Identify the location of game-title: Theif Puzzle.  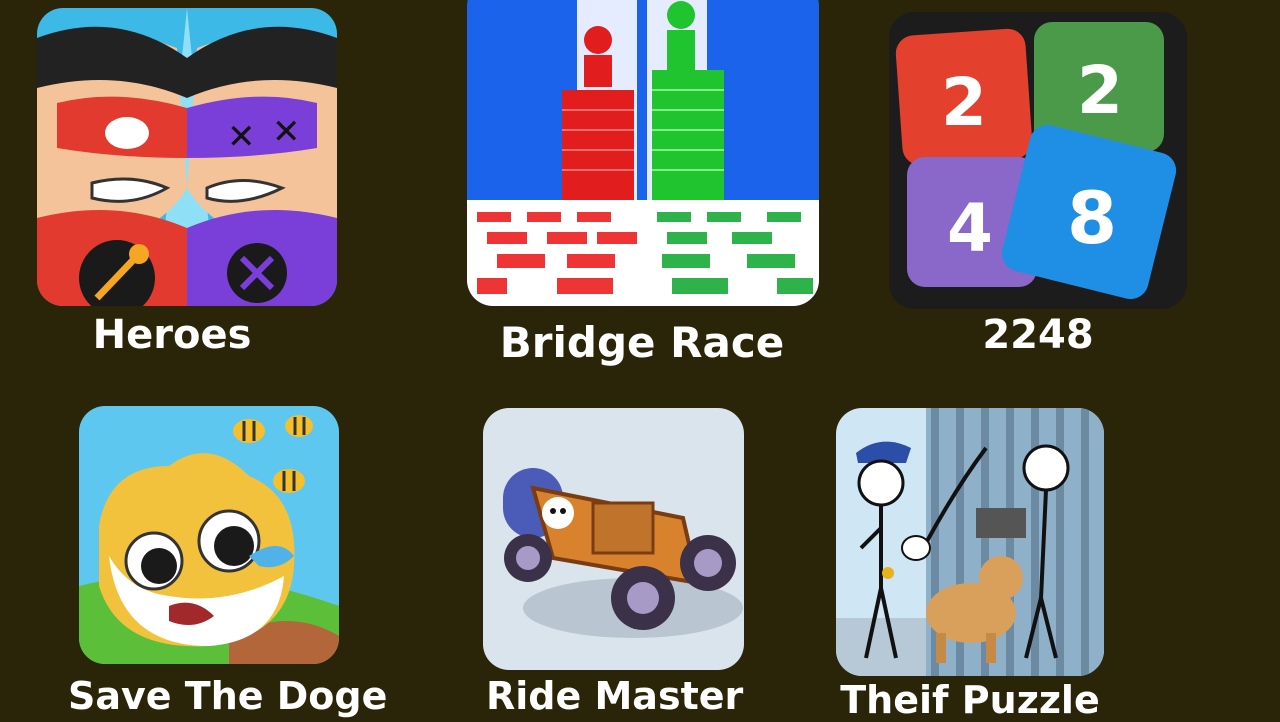
(970, 700).